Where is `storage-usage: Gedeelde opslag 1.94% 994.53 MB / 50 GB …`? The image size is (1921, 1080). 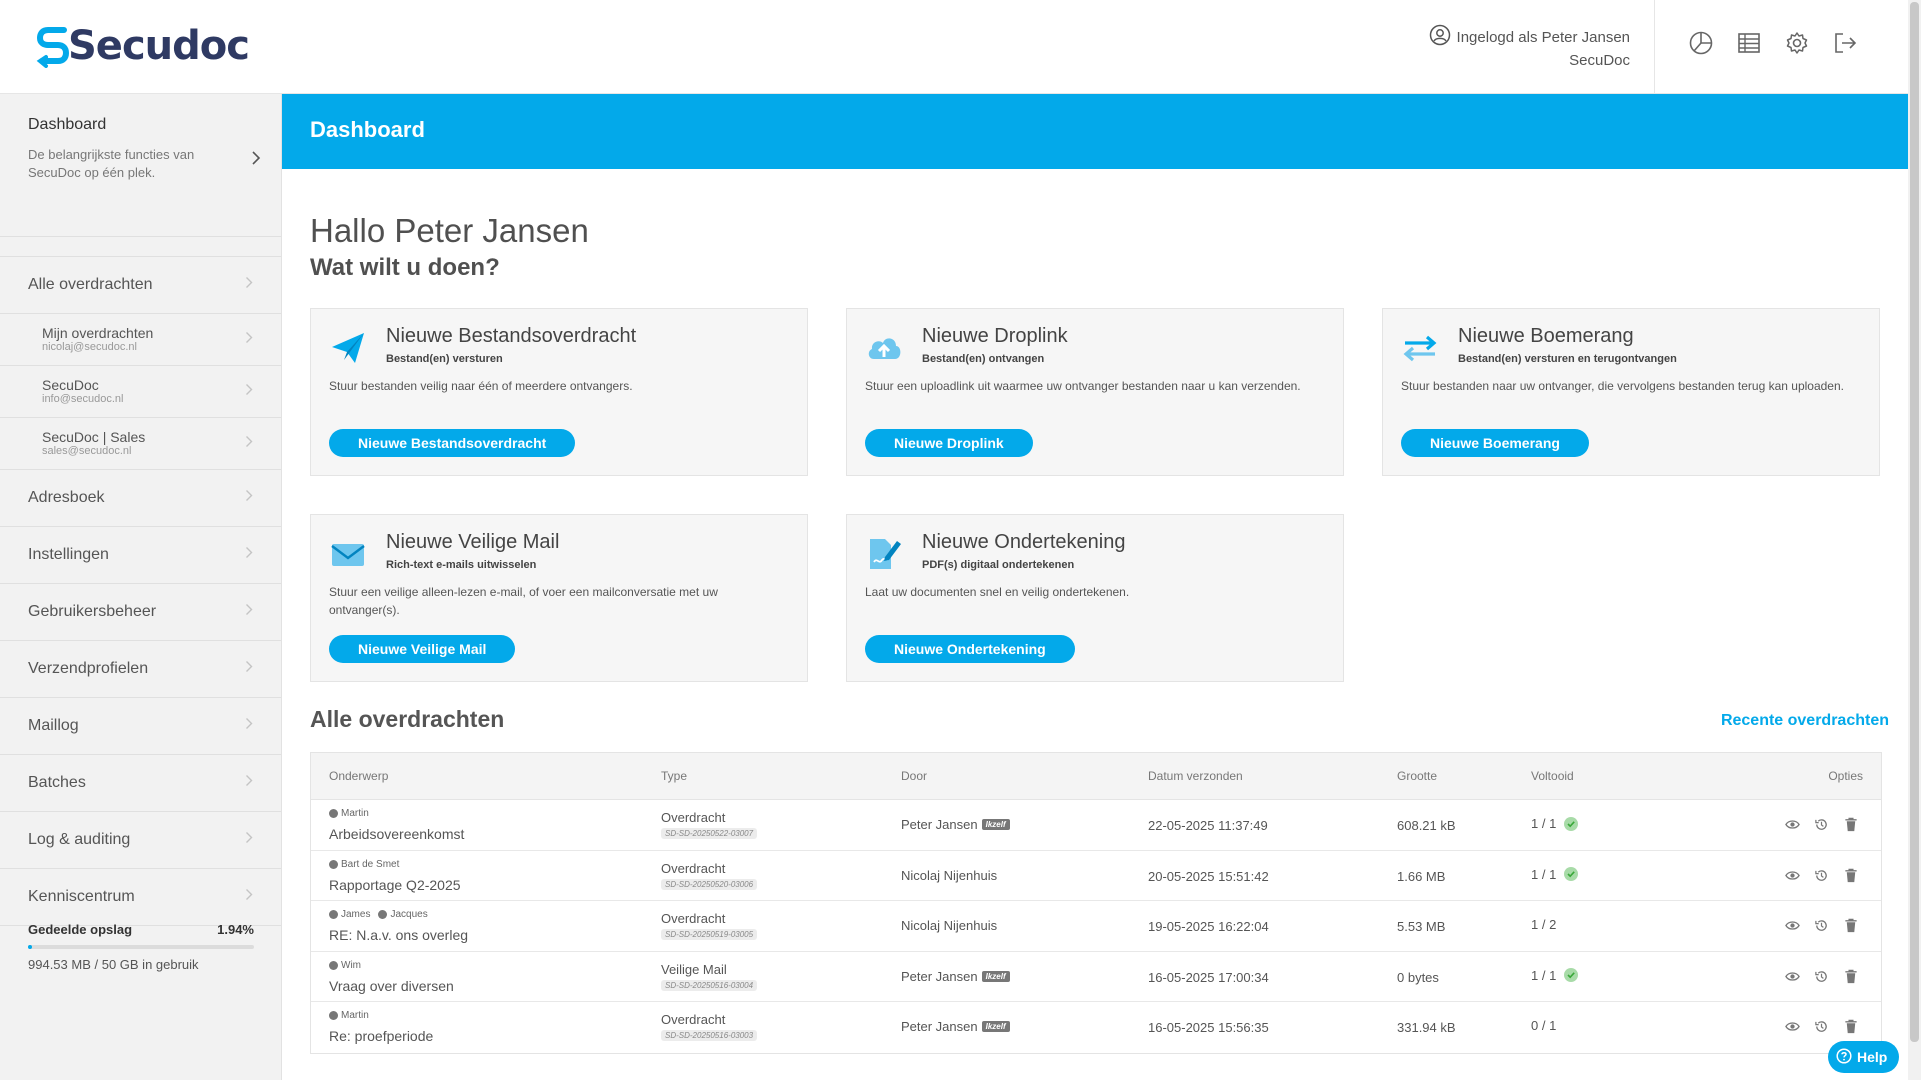
storage-usage: Gedeelde opslag 1.94% 994.53 MB / 50 GB … is located at coordinates (141, 947).